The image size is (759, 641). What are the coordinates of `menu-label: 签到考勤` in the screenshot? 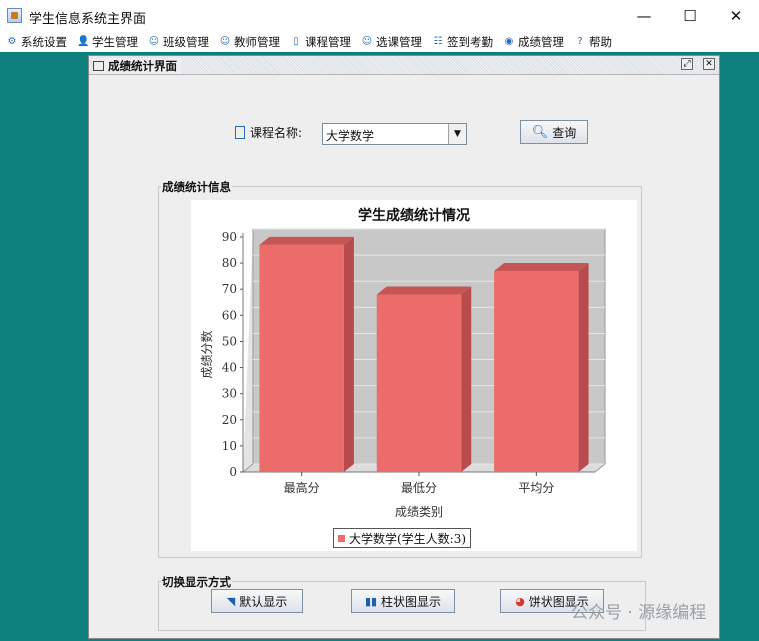 It's located at (470, 42).